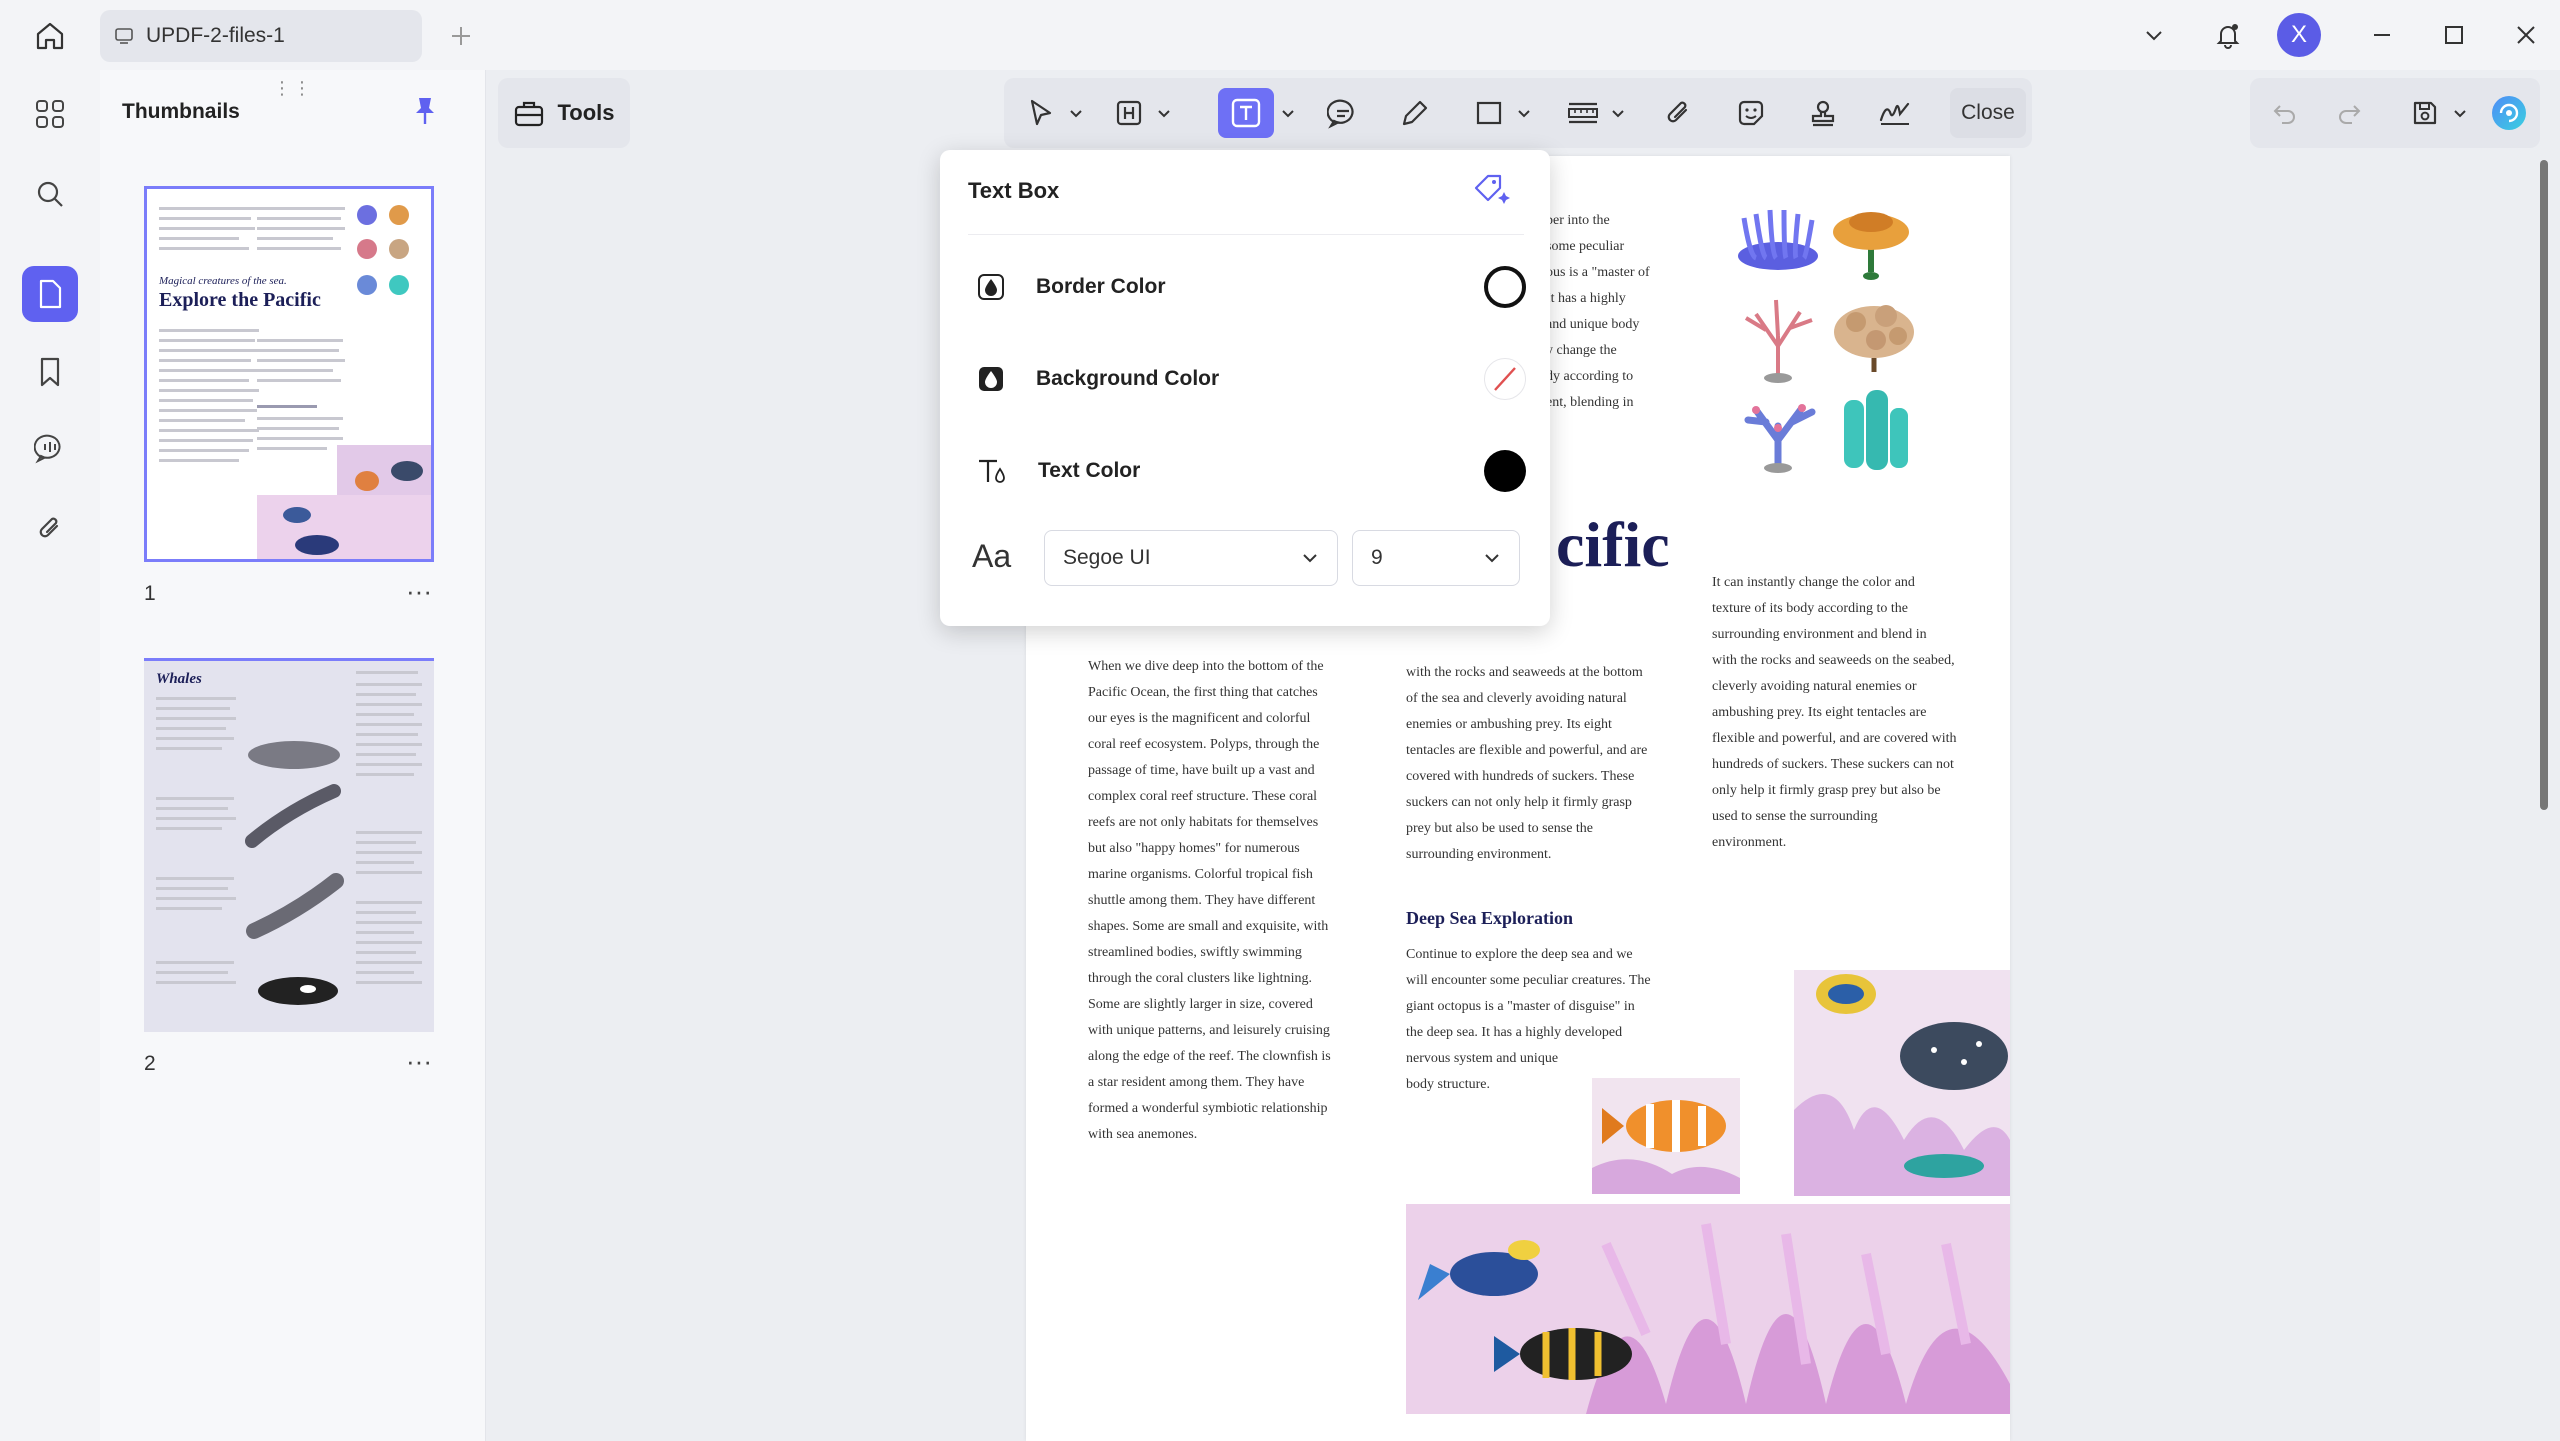 The width and height of the screenshot is (2560, 1441). Describe the element at coordinates (991, 379) in the screenshot. I see `background-color-drop-icon` at that location.